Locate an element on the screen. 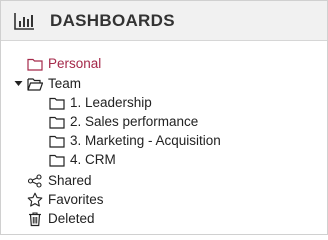 The image size is (328, 240). folder-open-icon is located at coordinates (35, 84).